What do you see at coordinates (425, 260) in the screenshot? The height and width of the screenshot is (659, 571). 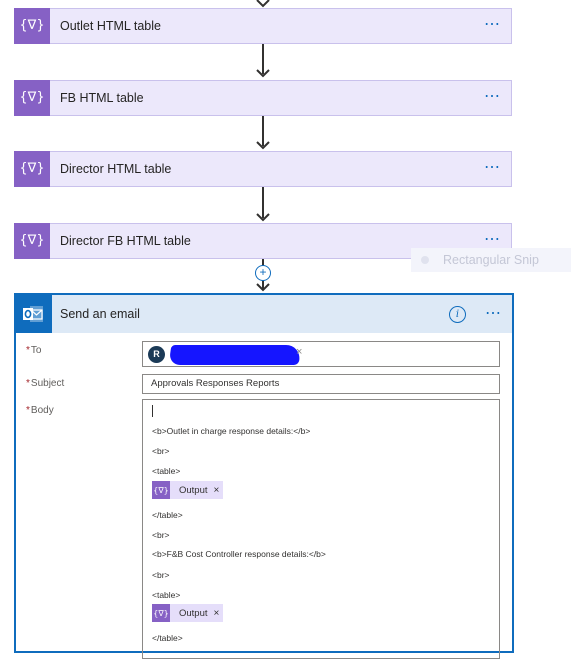 I see `snip-dot-icon` at bounding box center [425, 260].